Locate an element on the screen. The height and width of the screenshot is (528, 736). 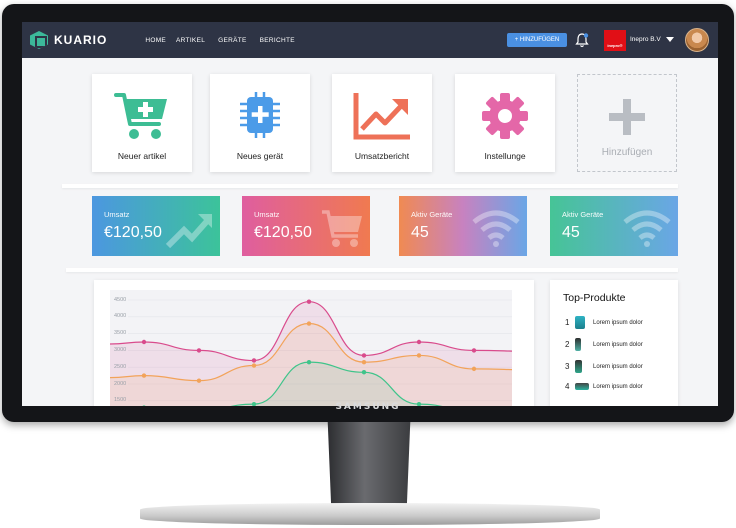
nav-artikel: ARTIKEL is located at coordinates (190, 40).